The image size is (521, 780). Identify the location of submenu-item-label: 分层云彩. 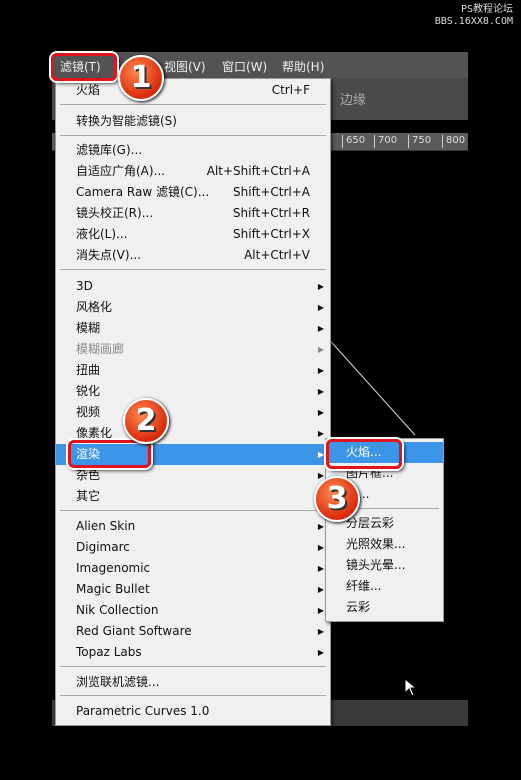
(370, 523).